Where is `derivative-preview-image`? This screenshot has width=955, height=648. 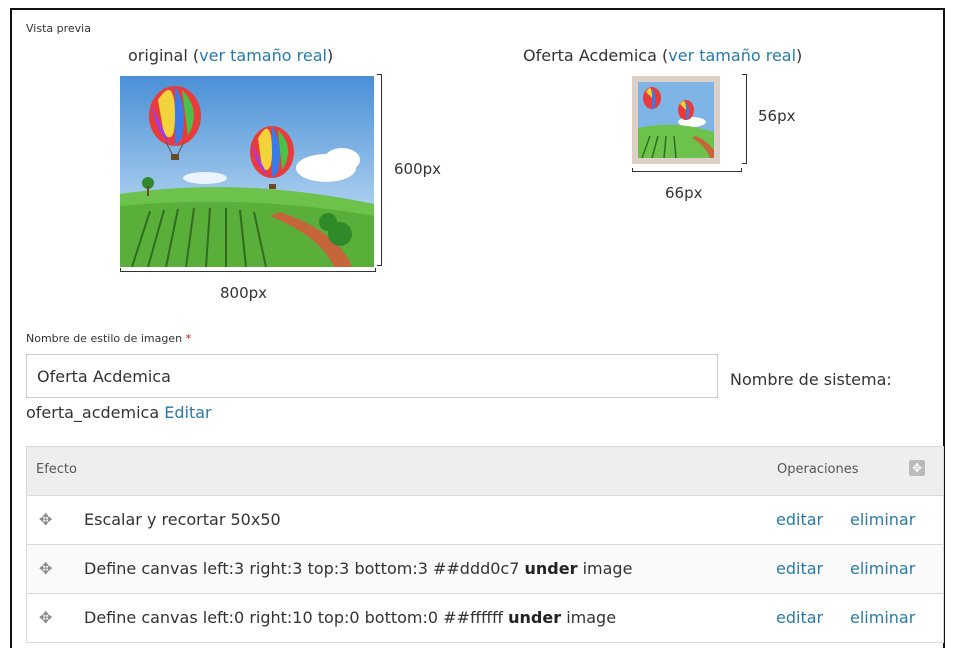
derivative-preview-image is located at coordinates (676, 120).